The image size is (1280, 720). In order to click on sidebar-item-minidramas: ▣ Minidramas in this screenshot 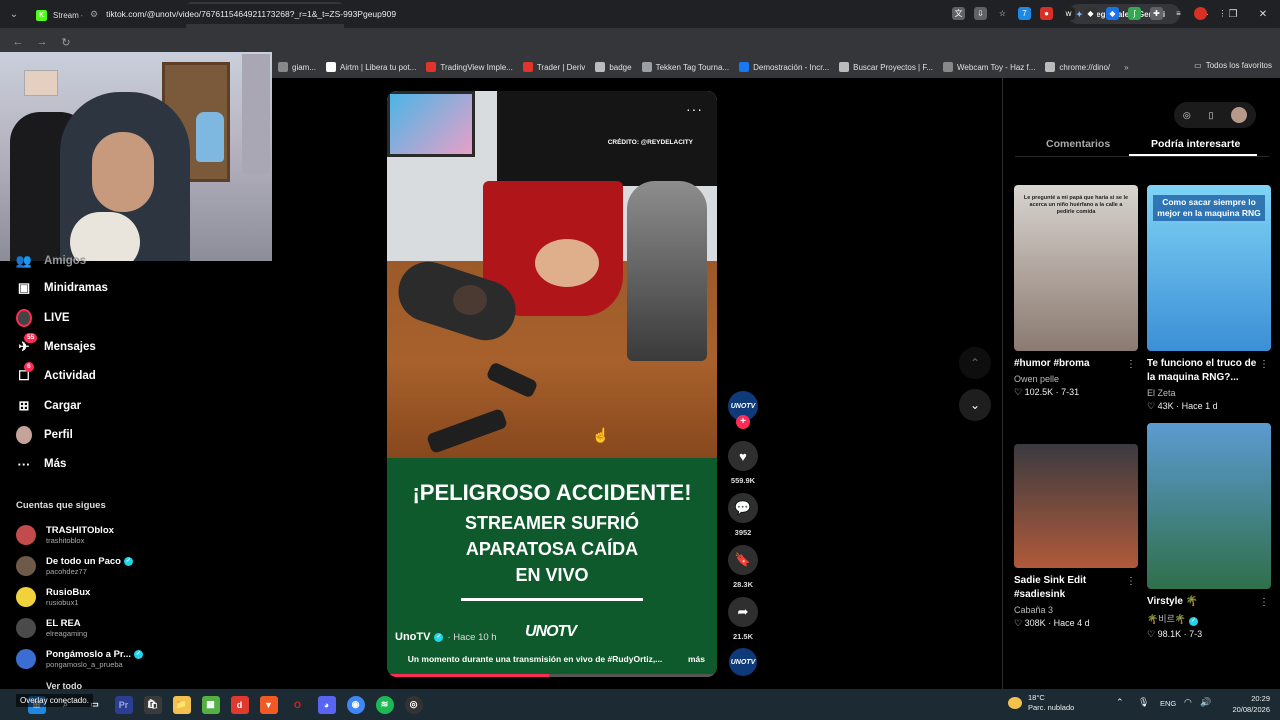, I will do `click(62, 288)`.